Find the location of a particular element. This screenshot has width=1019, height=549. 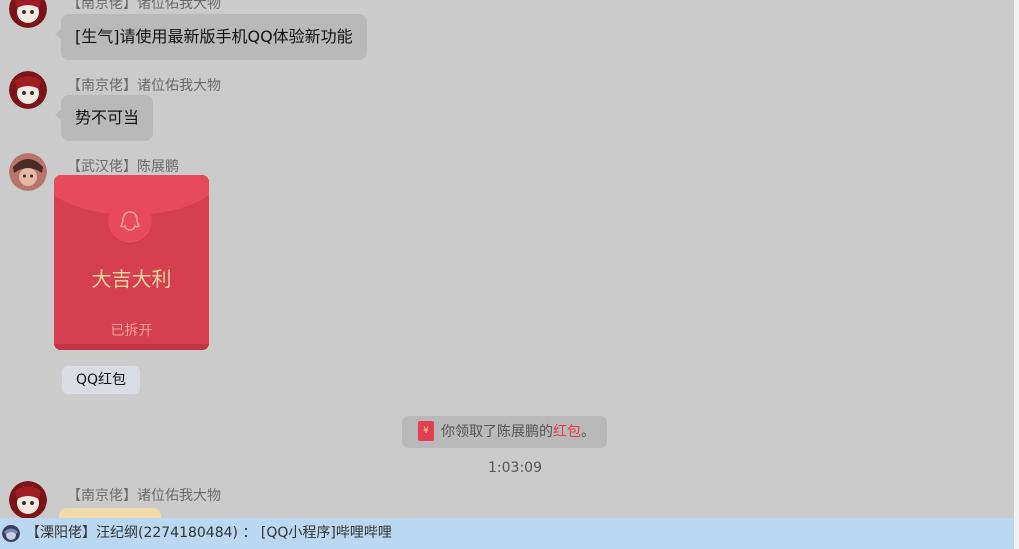

timestamp: 1:03:09 is located at coordinates (515, 468).